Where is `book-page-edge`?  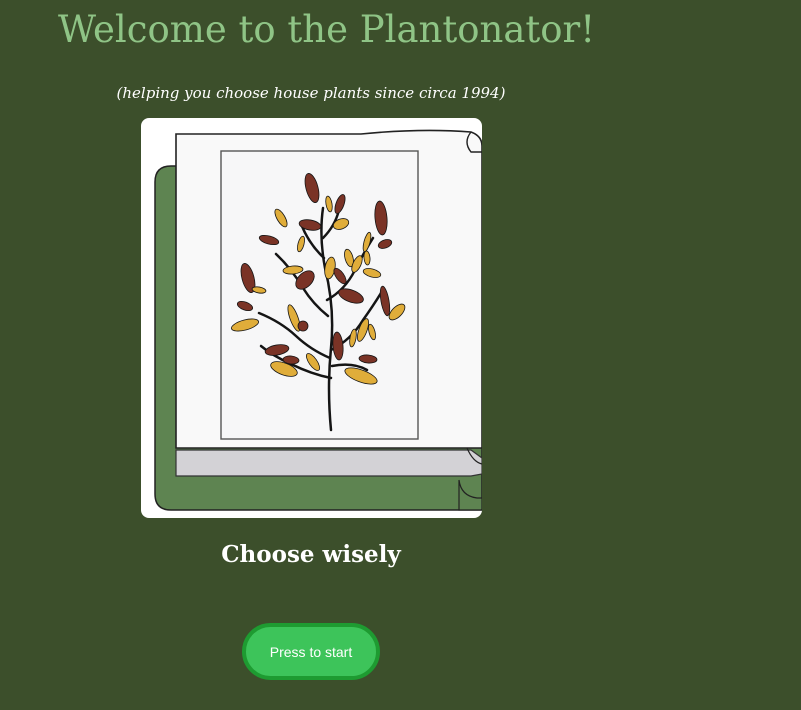 book-page-edge is located at coordinates (328, 463).